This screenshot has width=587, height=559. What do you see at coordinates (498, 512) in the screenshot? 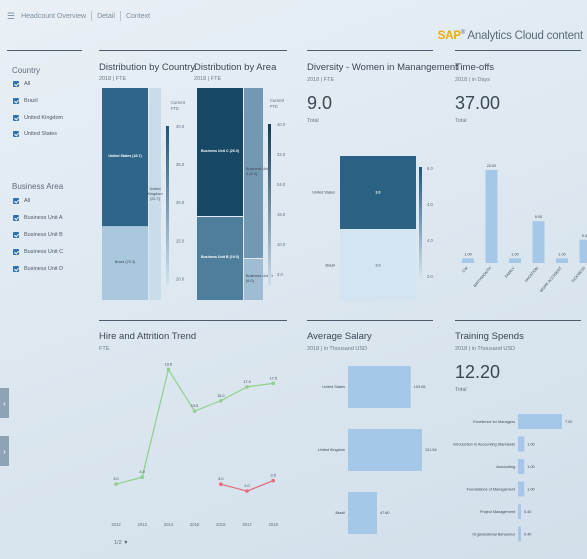
I see `bar-category-label: Project Management` at bounding box center [498, 512].